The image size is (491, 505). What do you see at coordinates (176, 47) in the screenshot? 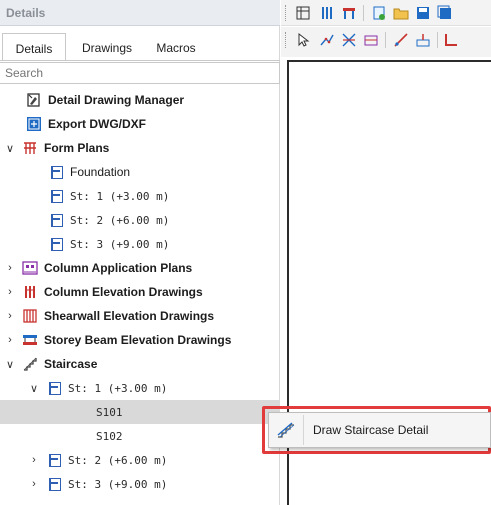
I see `tab-macros: Macros` at bounding box center [176, 47].